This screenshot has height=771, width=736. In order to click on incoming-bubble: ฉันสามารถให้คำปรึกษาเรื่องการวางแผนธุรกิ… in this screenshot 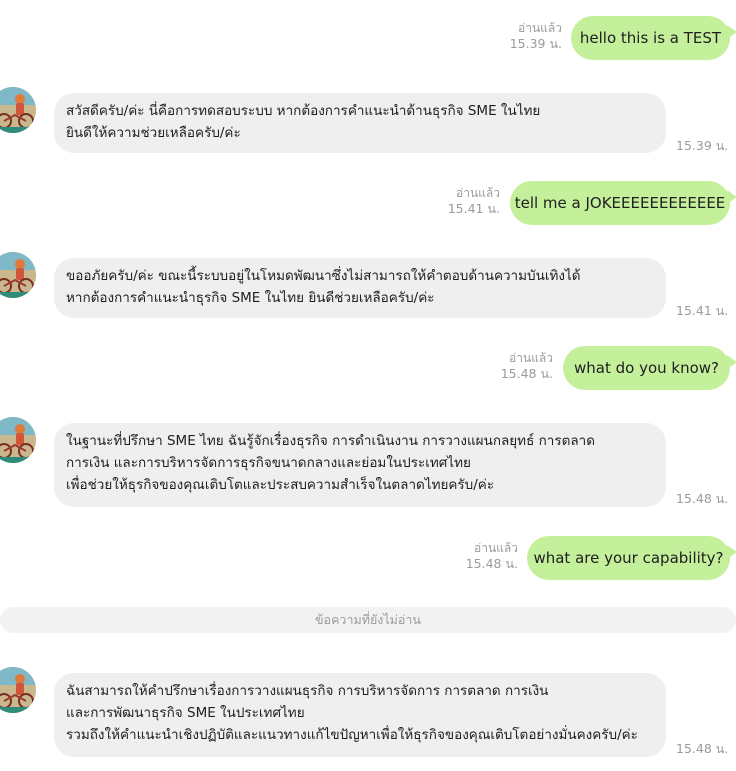, I will do `click(360, 715)`.